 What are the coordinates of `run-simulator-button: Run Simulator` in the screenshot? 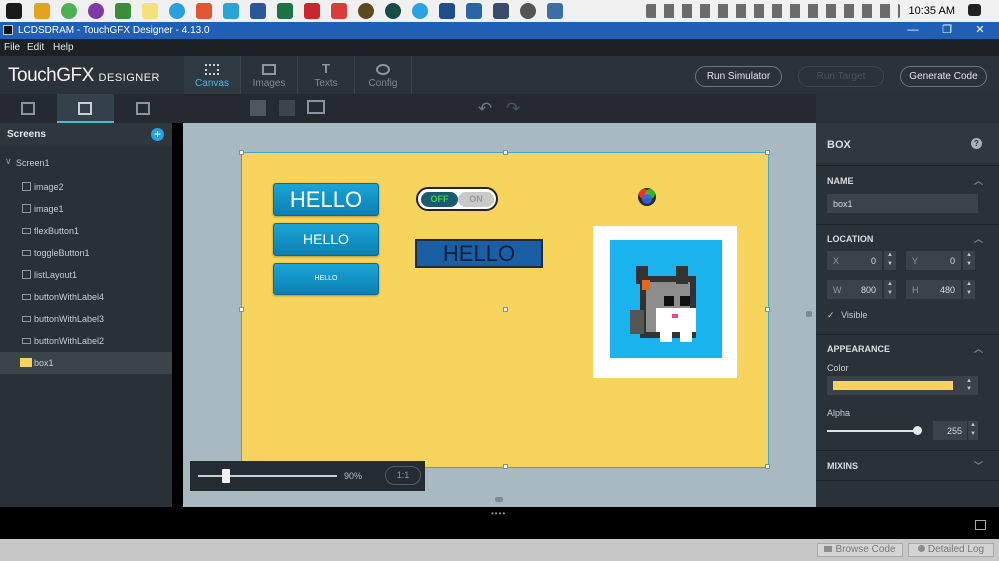 It's located at (738, 76).